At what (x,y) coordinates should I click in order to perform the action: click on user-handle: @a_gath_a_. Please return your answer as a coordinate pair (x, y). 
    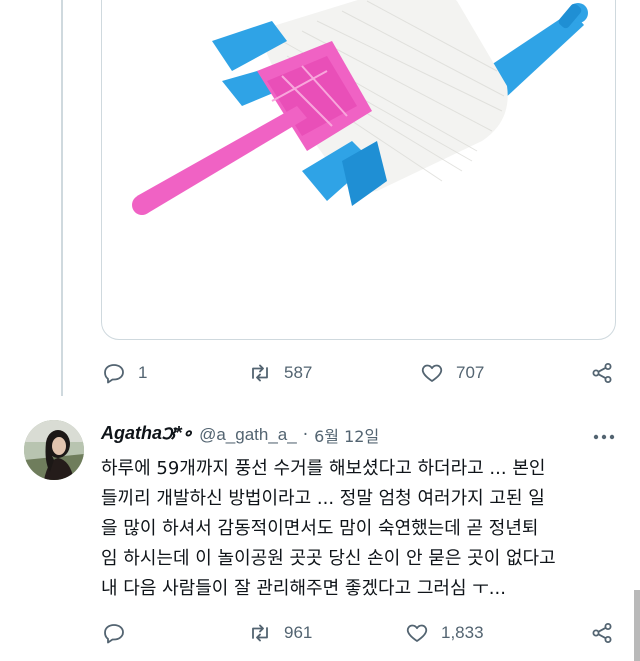
    Looking at the image, I should click on (248, 435).